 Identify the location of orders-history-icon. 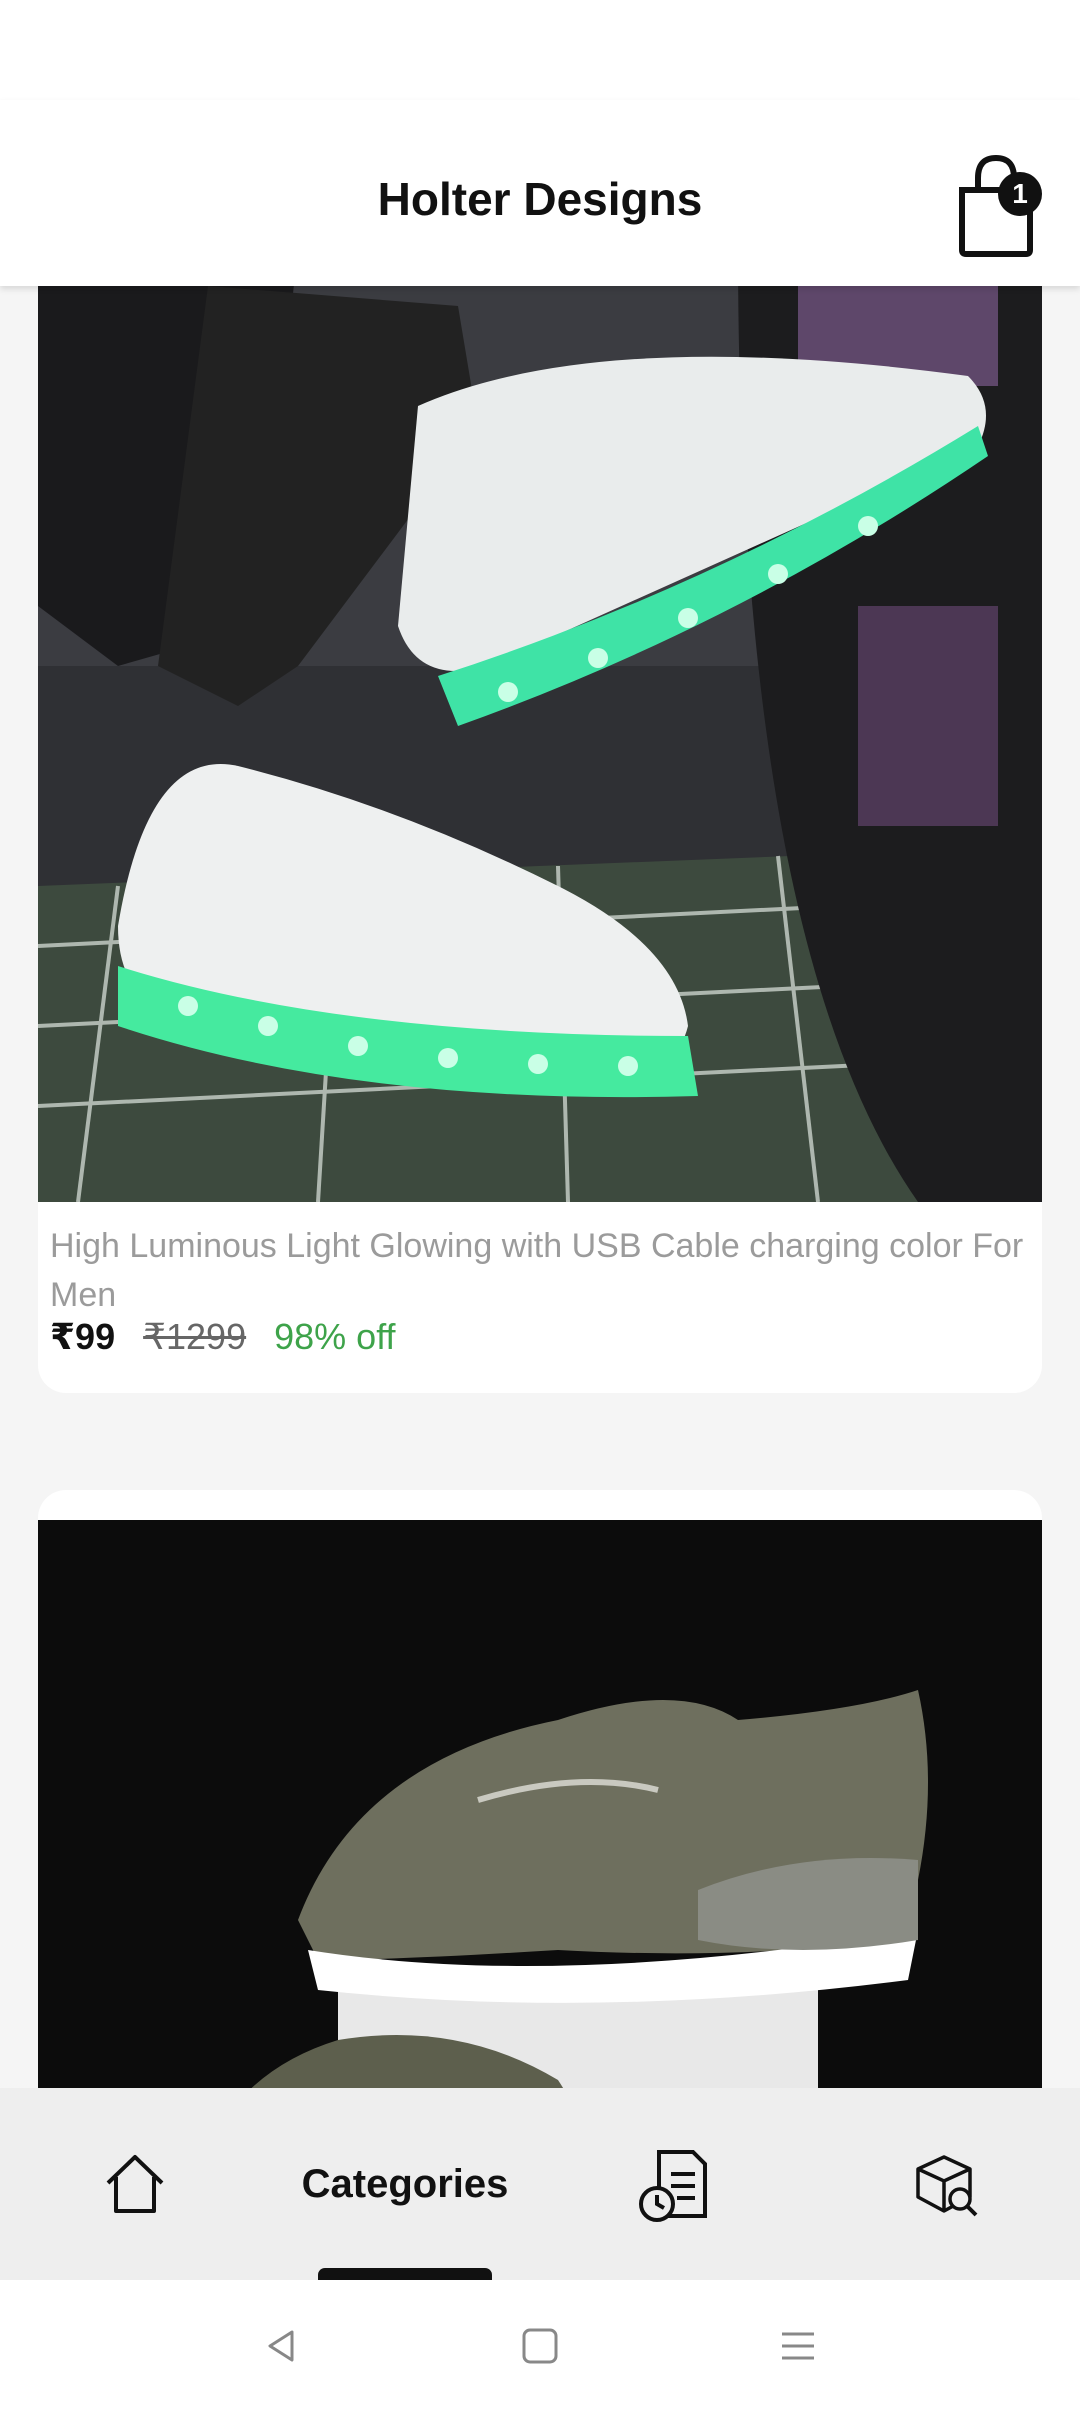
(673, 2186).